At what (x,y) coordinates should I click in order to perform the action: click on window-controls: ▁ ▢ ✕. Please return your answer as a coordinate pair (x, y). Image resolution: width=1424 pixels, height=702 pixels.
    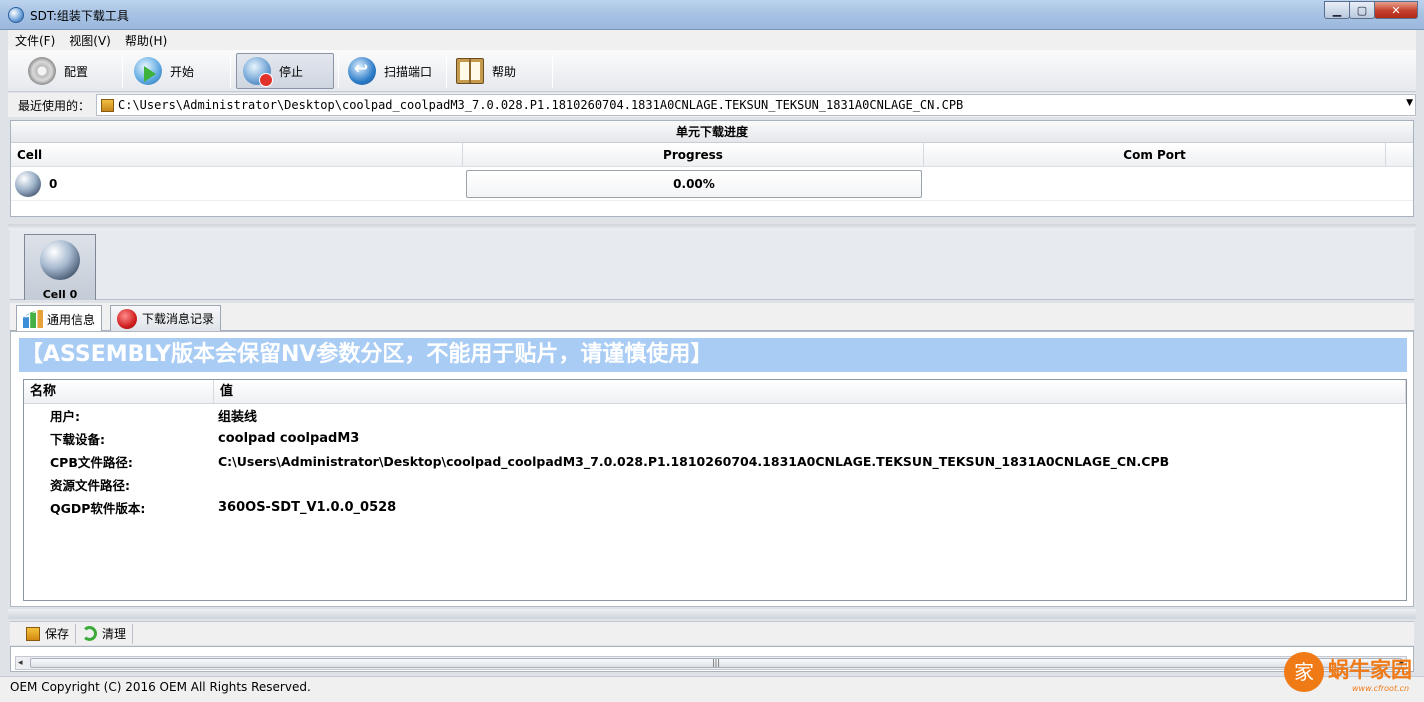
    Looking at the image, I should click on (1371, 10).